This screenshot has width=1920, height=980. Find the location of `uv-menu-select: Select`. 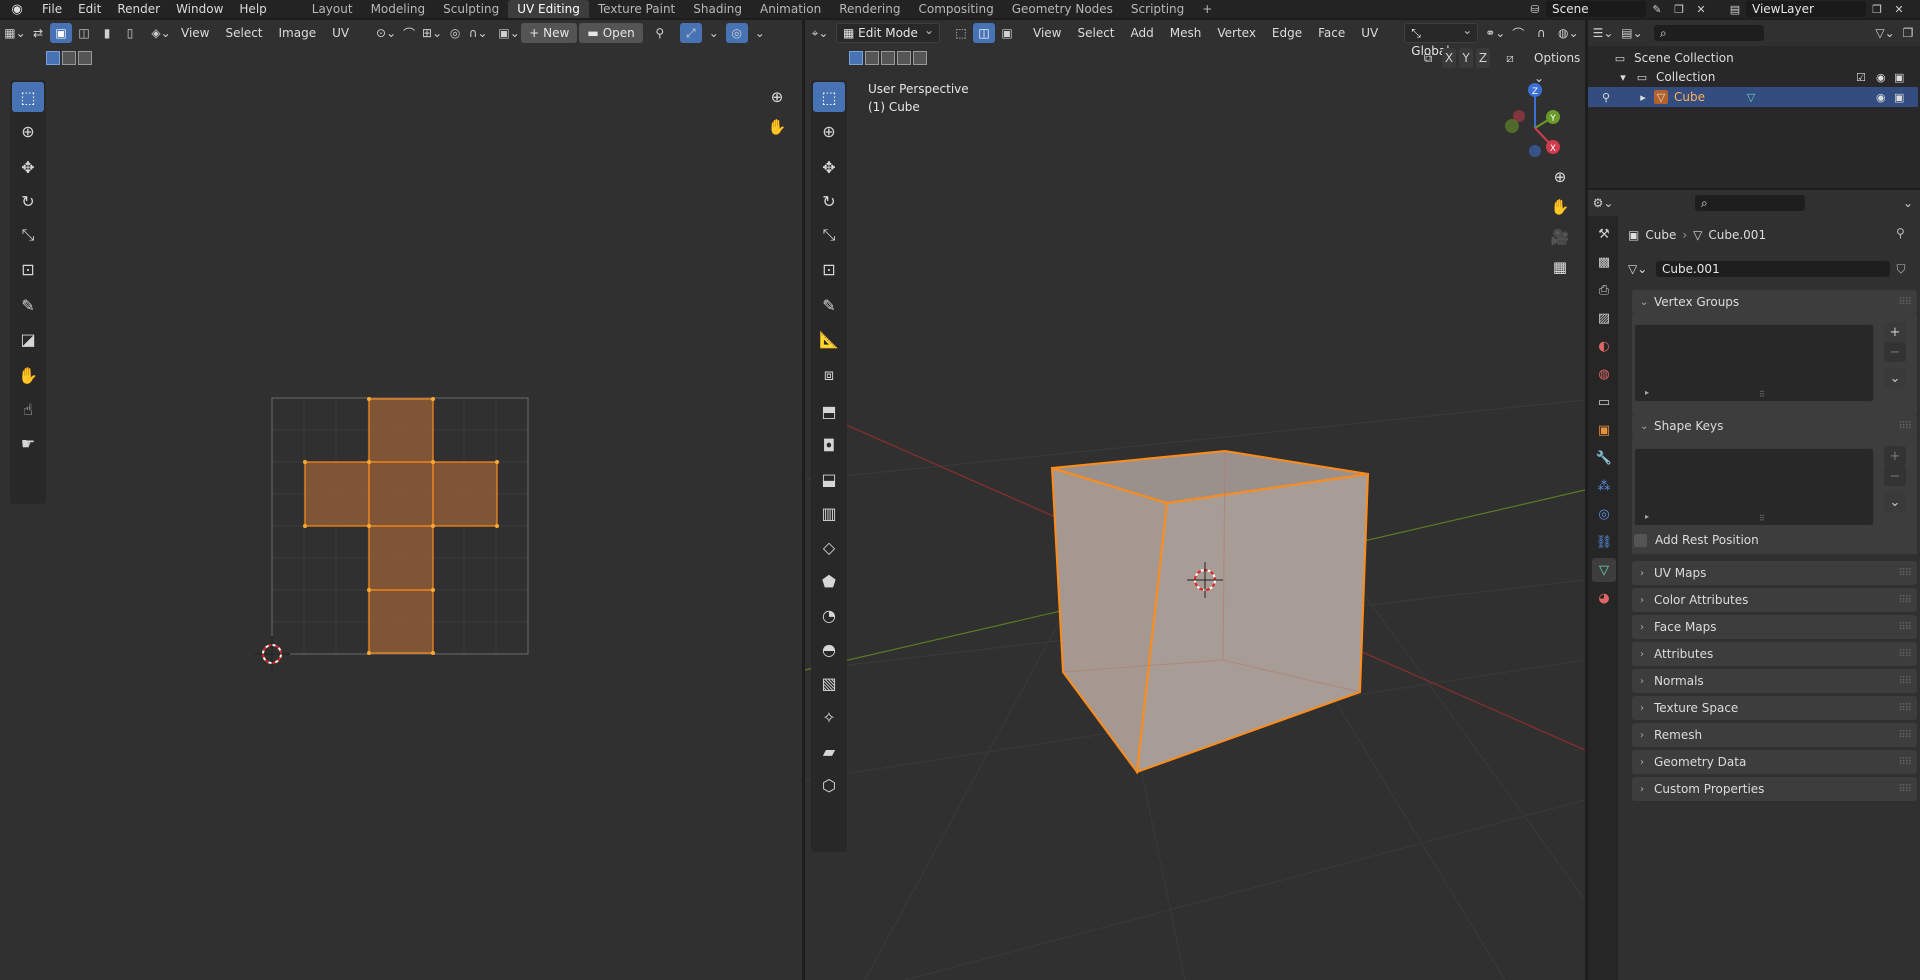

uv-menu-select: Select is located at coordinates (243, 33).